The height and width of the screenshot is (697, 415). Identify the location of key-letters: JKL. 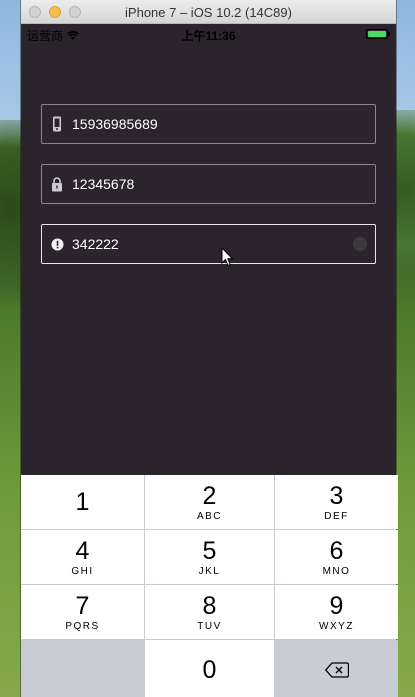
(209, 571).